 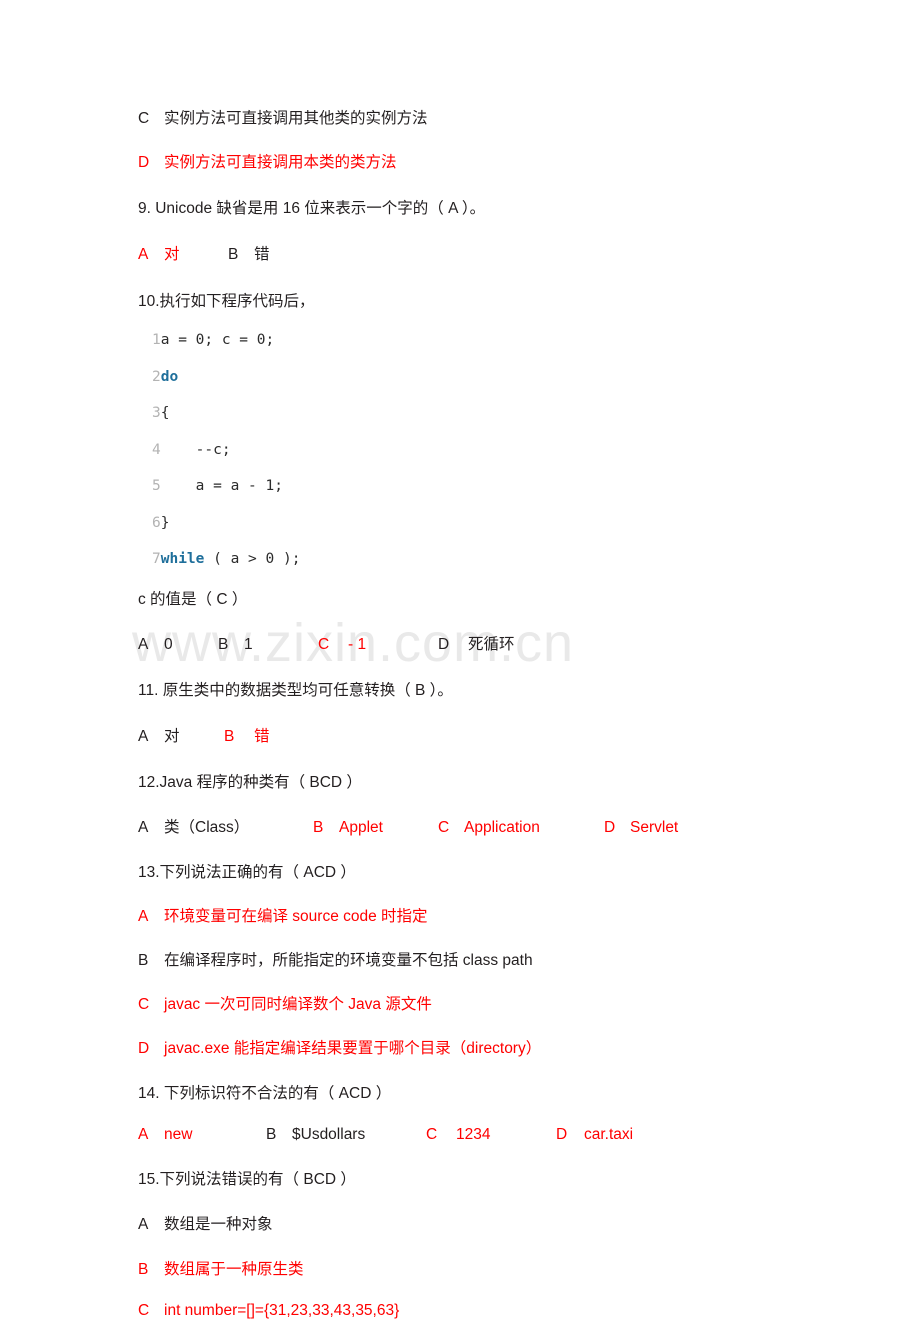 I want to click on code-line: 4 --c;, so click(x=529, y=449).